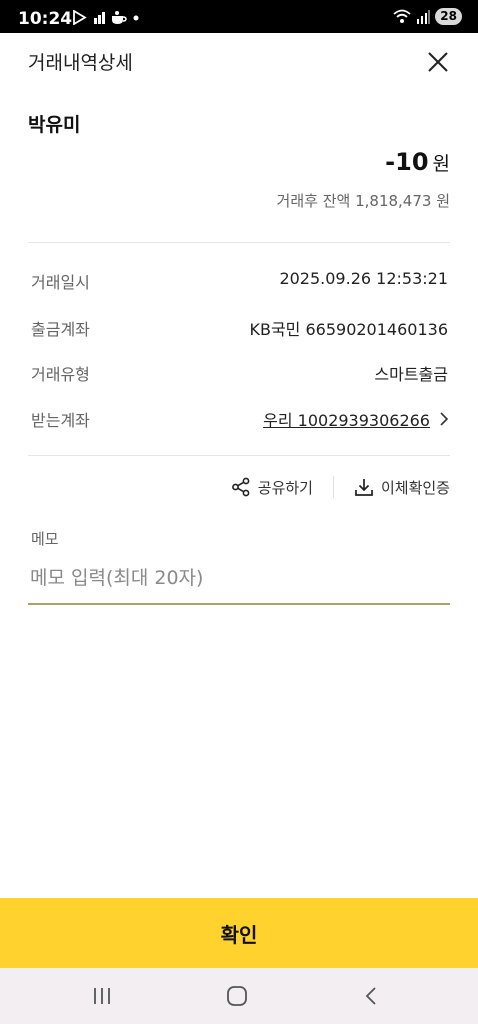  Describe the element at coordinates (402, 16) in the screenshot. I see `wifi-icon` at that location.